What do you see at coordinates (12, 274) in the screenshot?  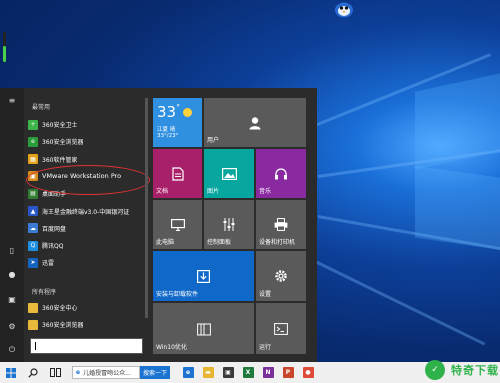 I see `user-icon: ●` at bounding box center [12, 274].